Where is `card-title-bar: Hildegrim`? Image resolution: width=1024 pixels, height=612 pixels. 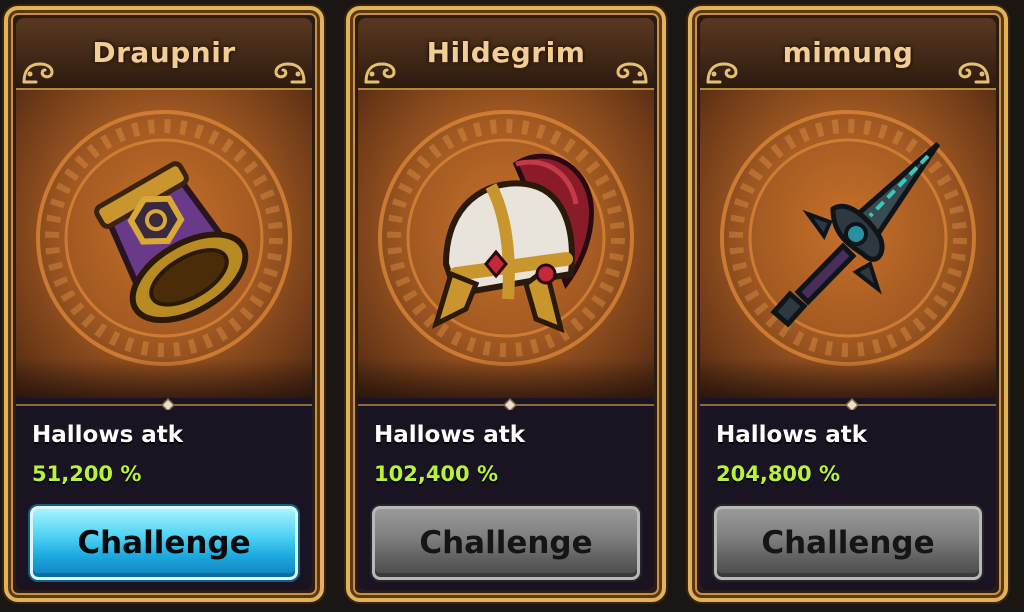
card-title-bar: Hildegrim is located at coordinates (506, 54).